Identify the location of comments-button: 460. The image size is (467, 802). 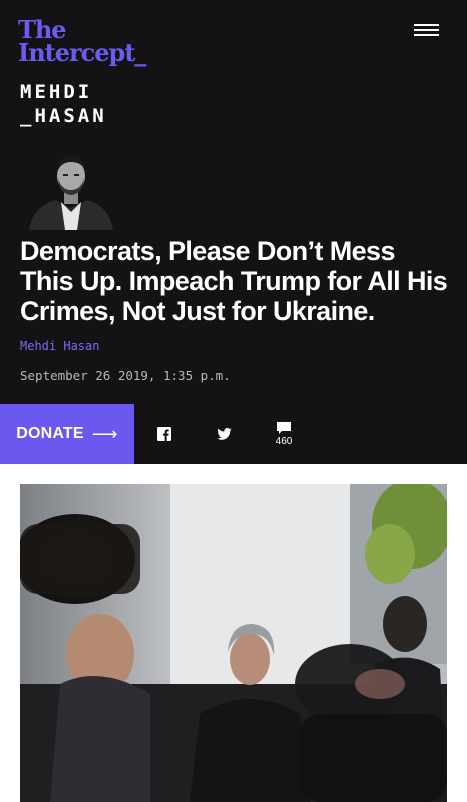
(284, 434).